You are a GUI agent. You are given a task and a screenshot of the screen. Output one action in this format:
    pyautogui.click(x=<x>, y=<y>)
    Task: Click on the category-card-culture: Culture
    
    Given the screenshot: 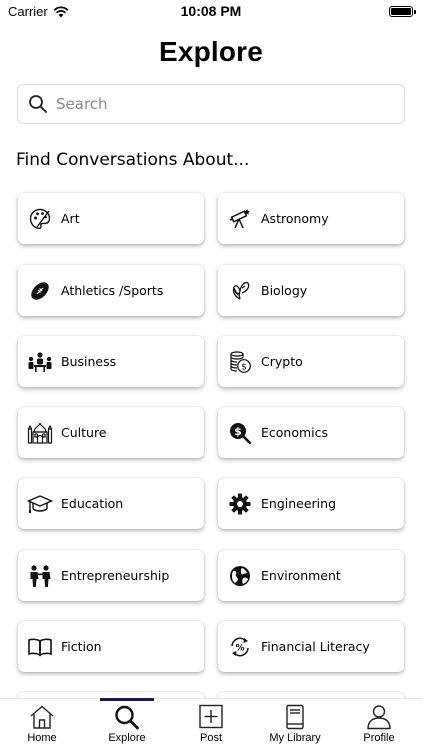 What is the action you would take?
    pyautogui.click(x=111, y=432)
    